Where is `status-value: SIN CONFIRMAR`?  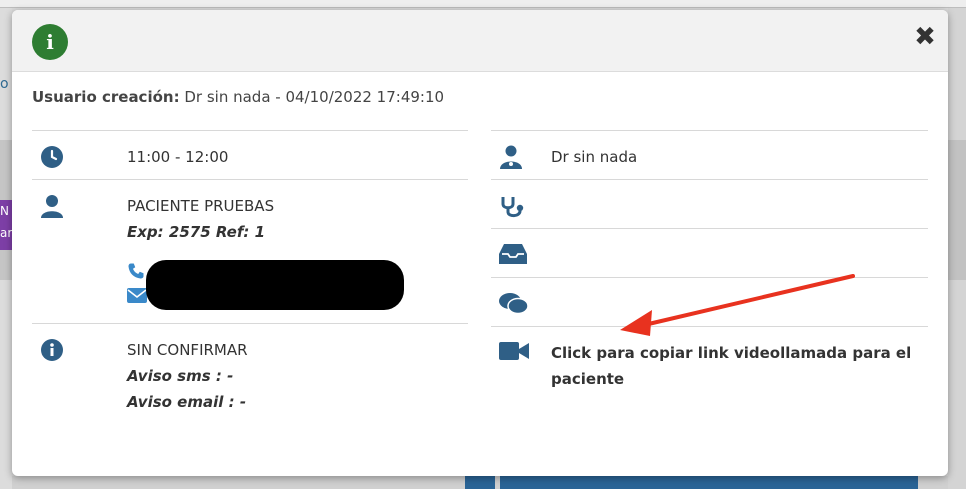
status-value: SIN CONFIRMAR is located at coordinates (187, 350).